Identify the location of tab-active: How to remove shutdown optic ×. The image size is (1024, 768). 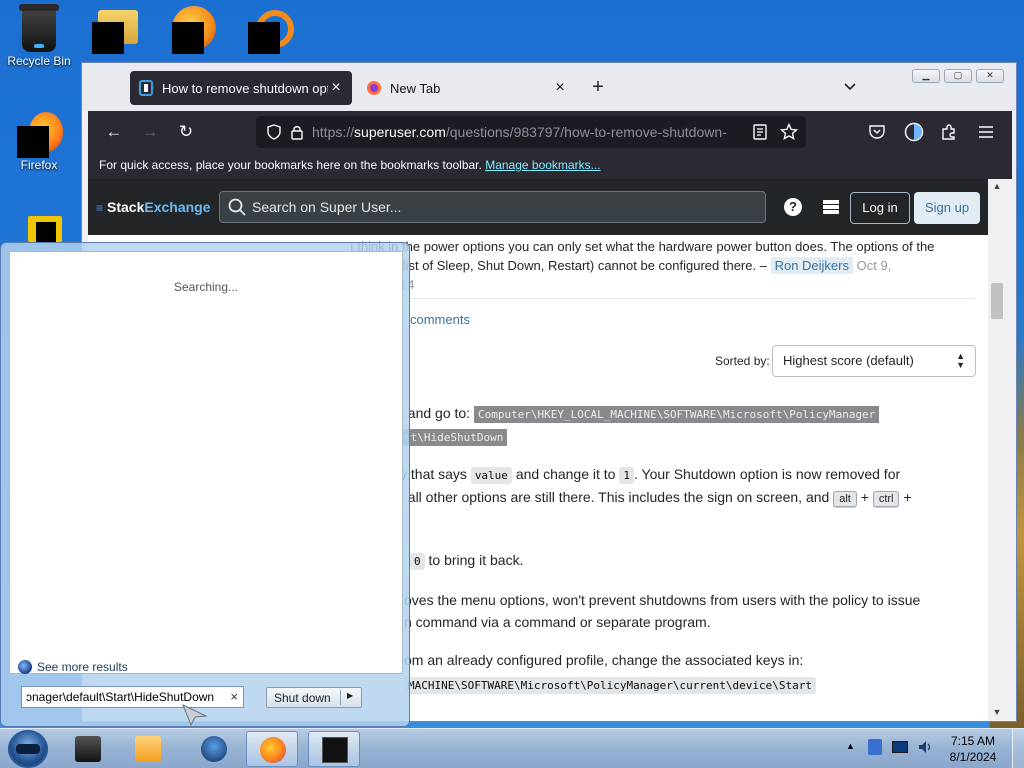
(241, 88).